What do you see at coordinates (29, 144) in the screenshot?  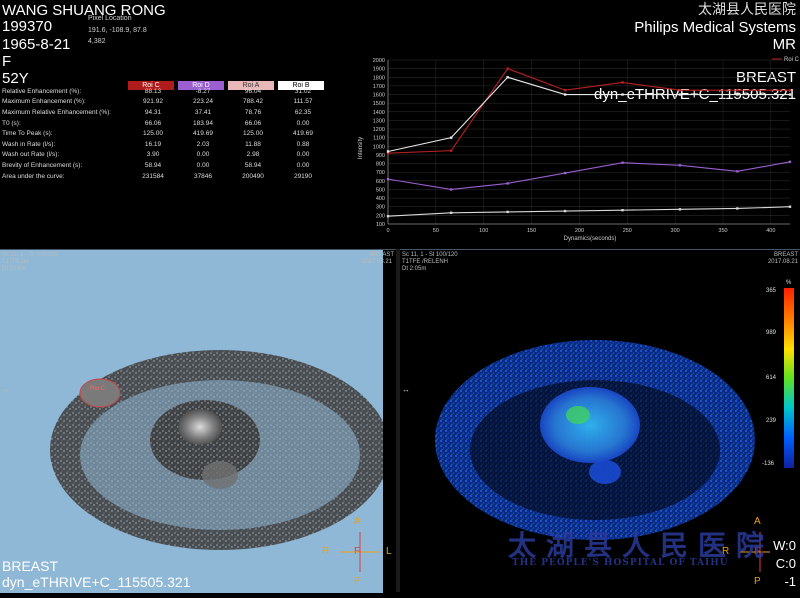 I see `roi-row-label: Wash in Rate (l/s):` at bounding box center [29, 144].